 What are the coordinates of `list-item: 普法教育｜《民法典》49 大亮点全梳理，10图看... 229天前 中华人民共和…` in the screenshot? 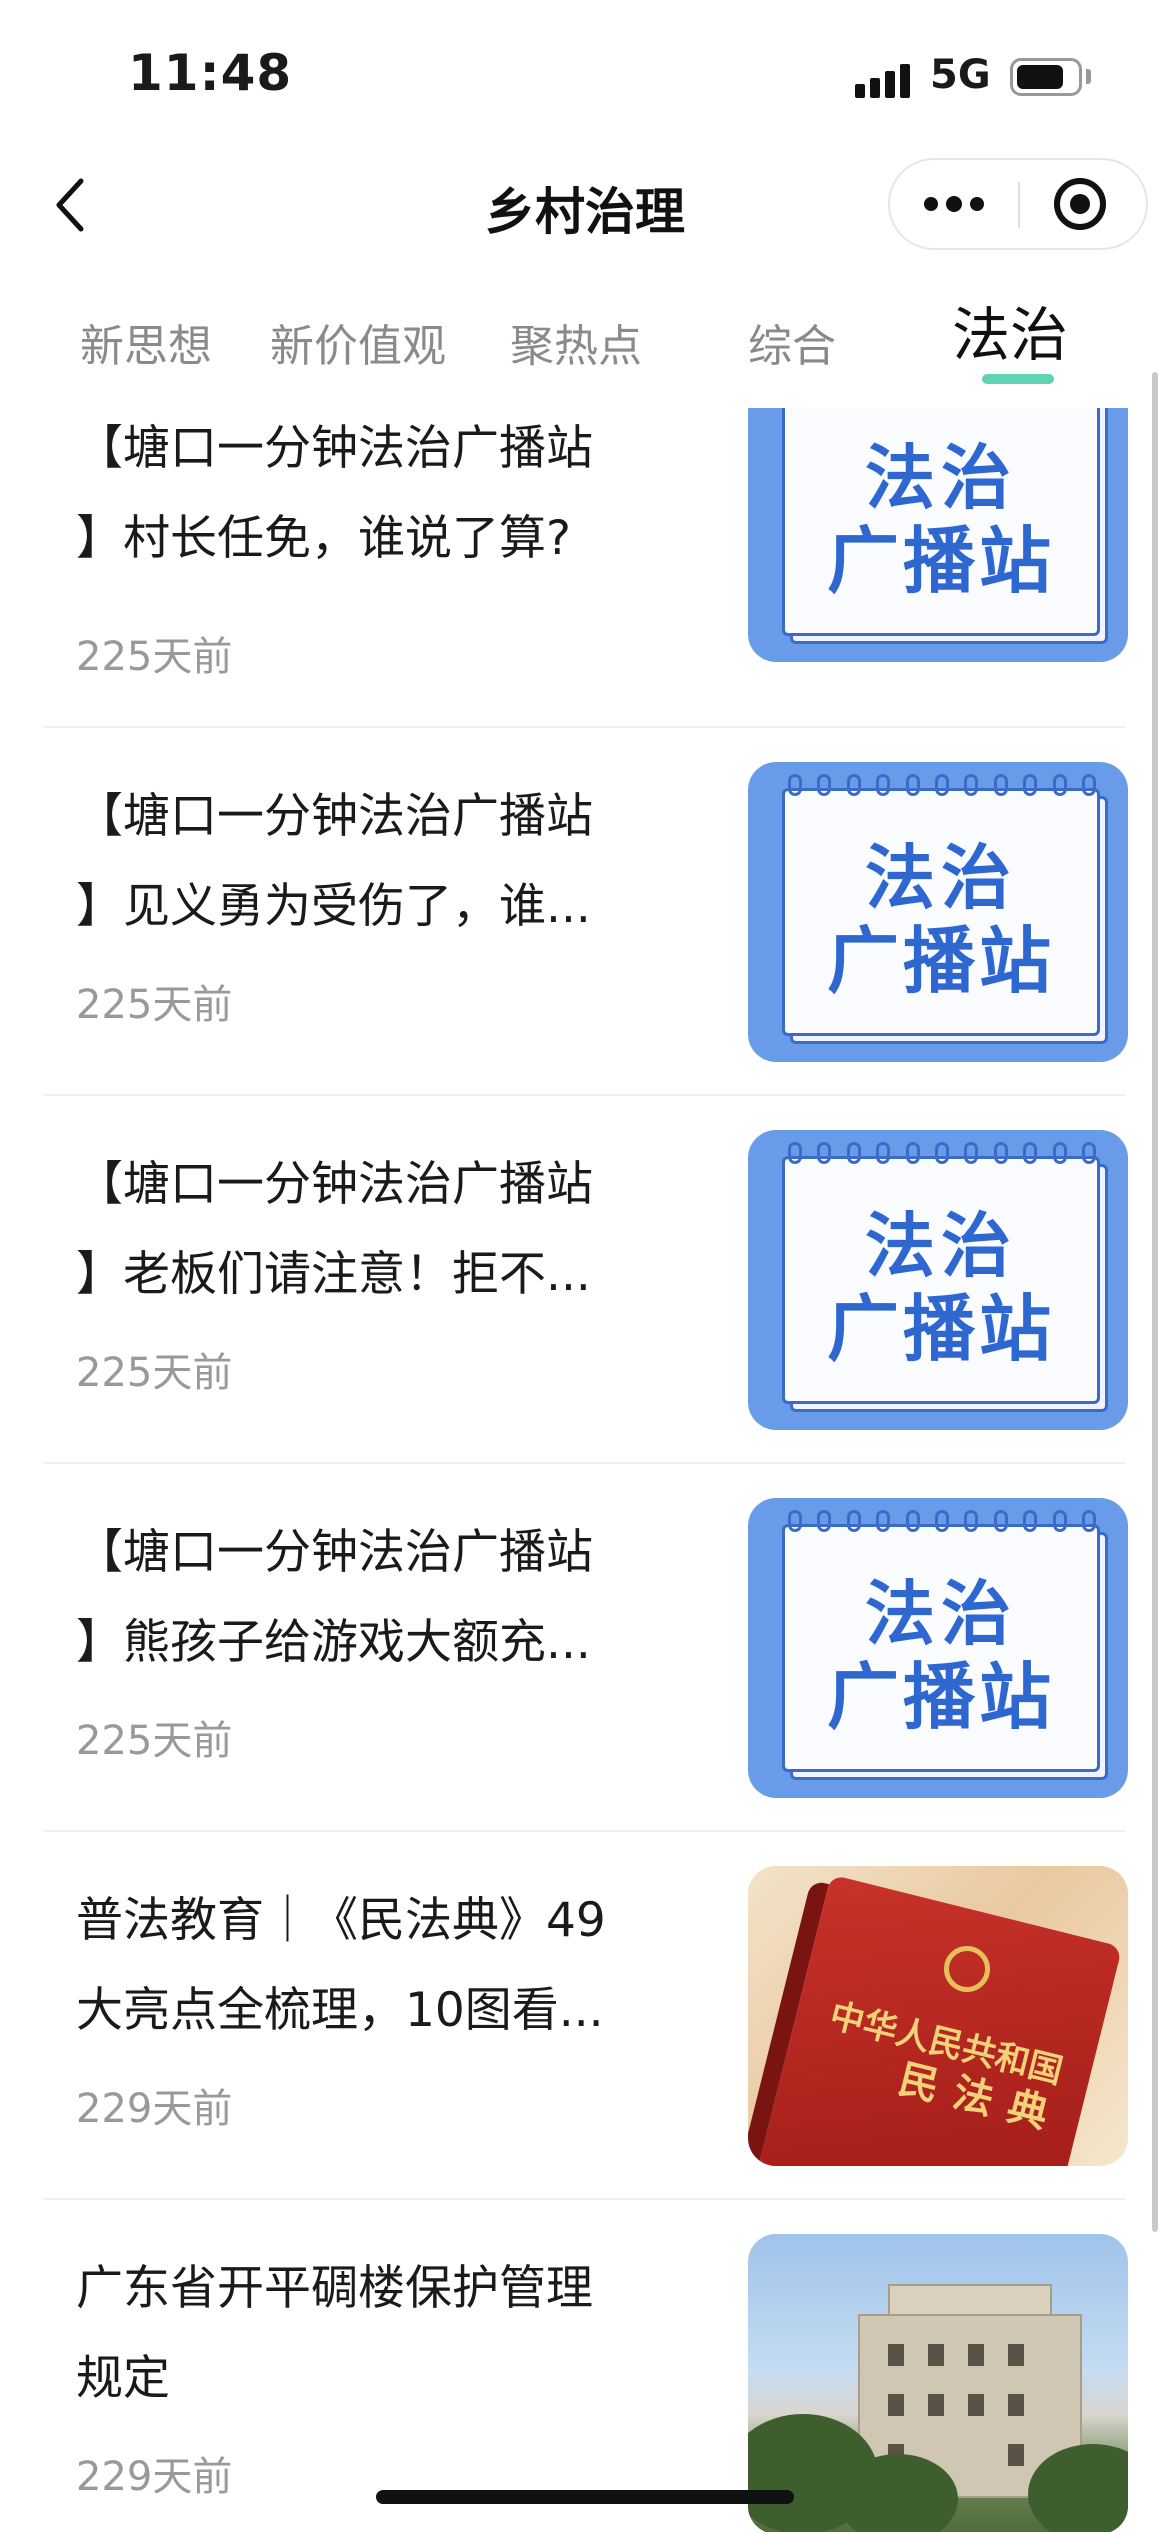 It's located at (586, 2016).